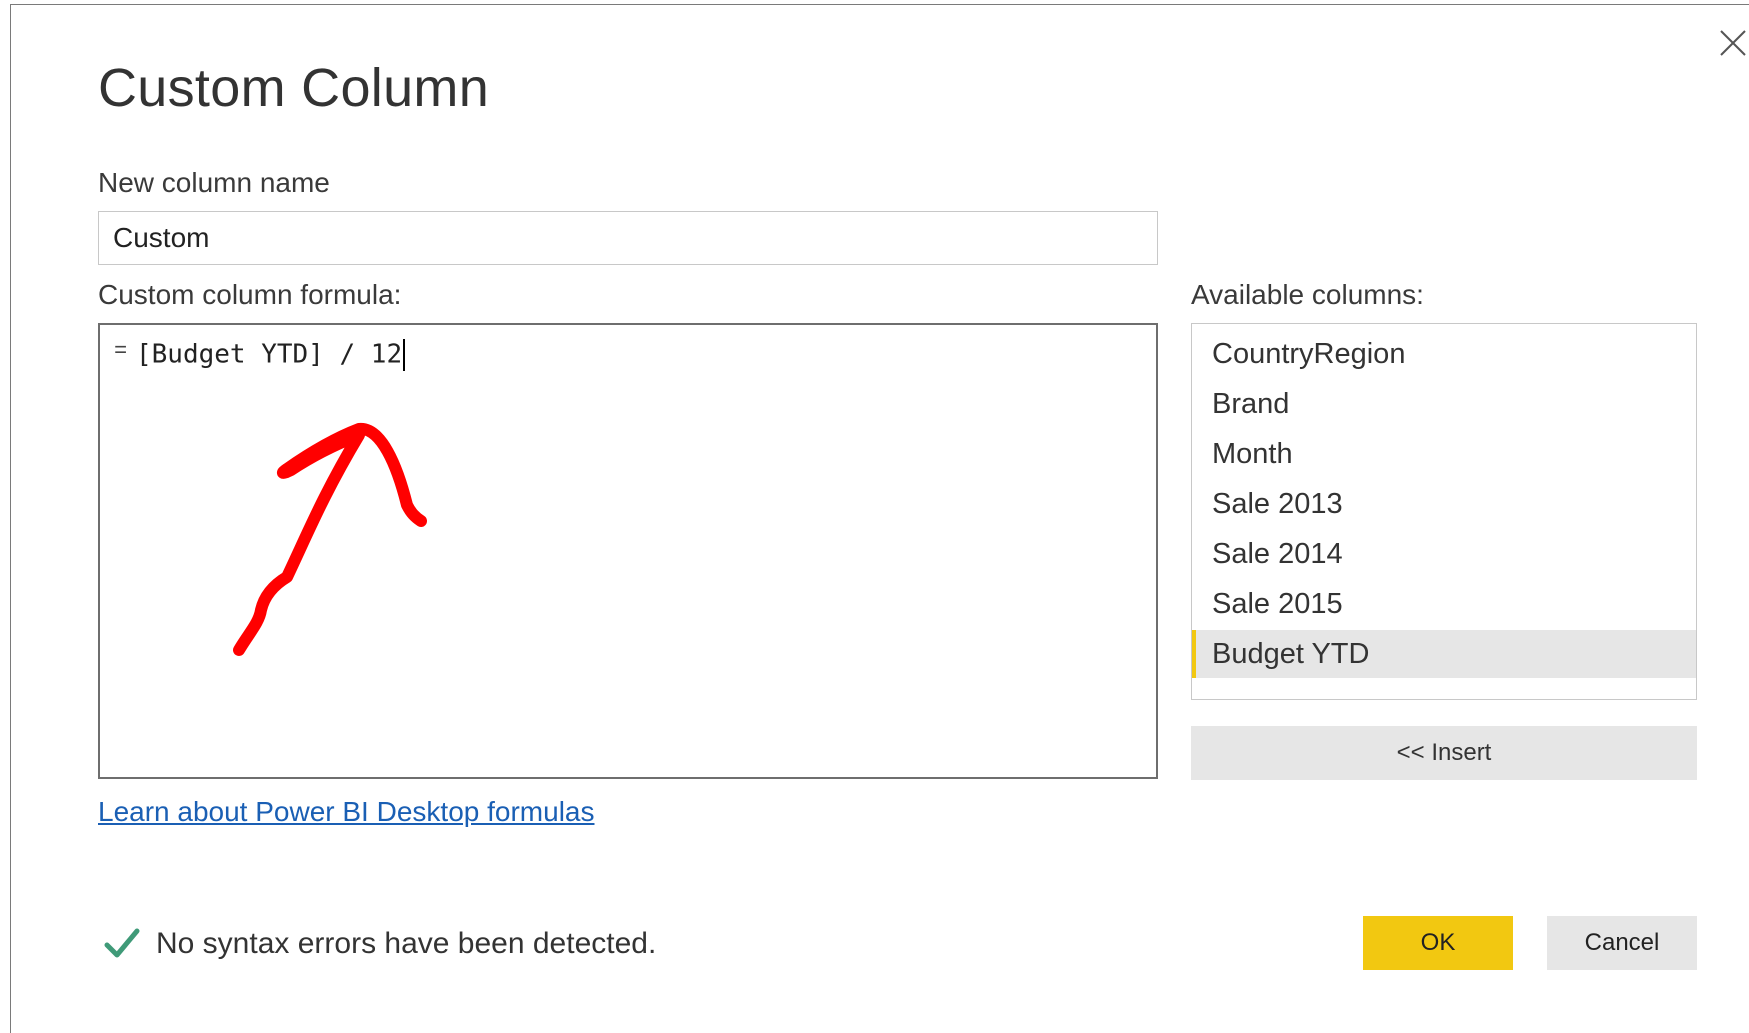 This screenshot has width=1749, height=1033. Describe the element at coordinates (404, 355) in the screenshot. I see `text-cursor` at that location.